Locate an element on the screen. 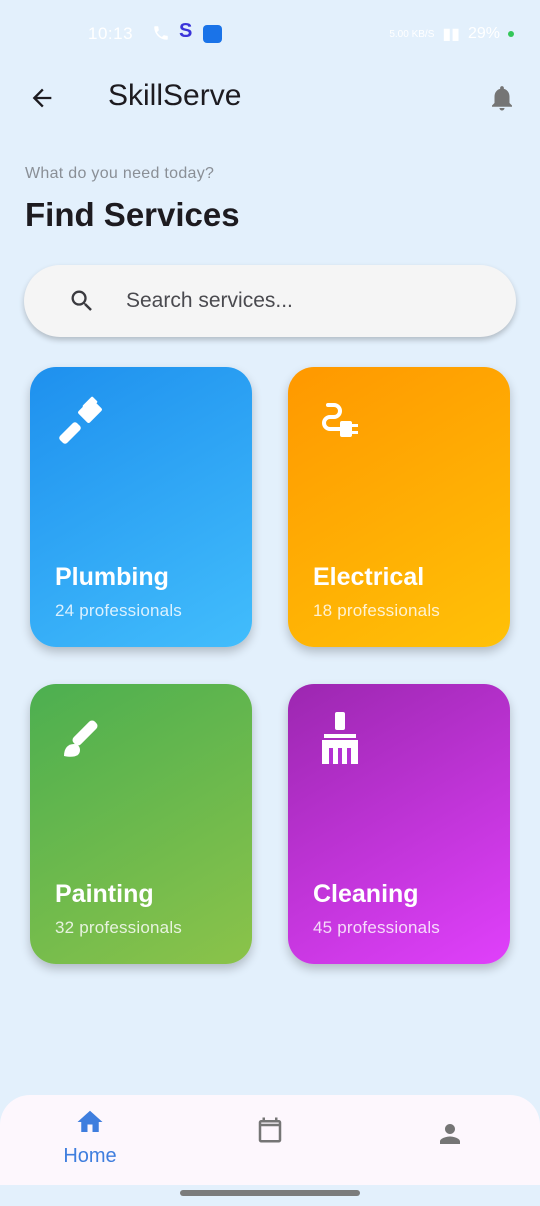 The height and width of the screenshot is (1206, 540). service-name: Cleaning is located at coordinates (366, 894).